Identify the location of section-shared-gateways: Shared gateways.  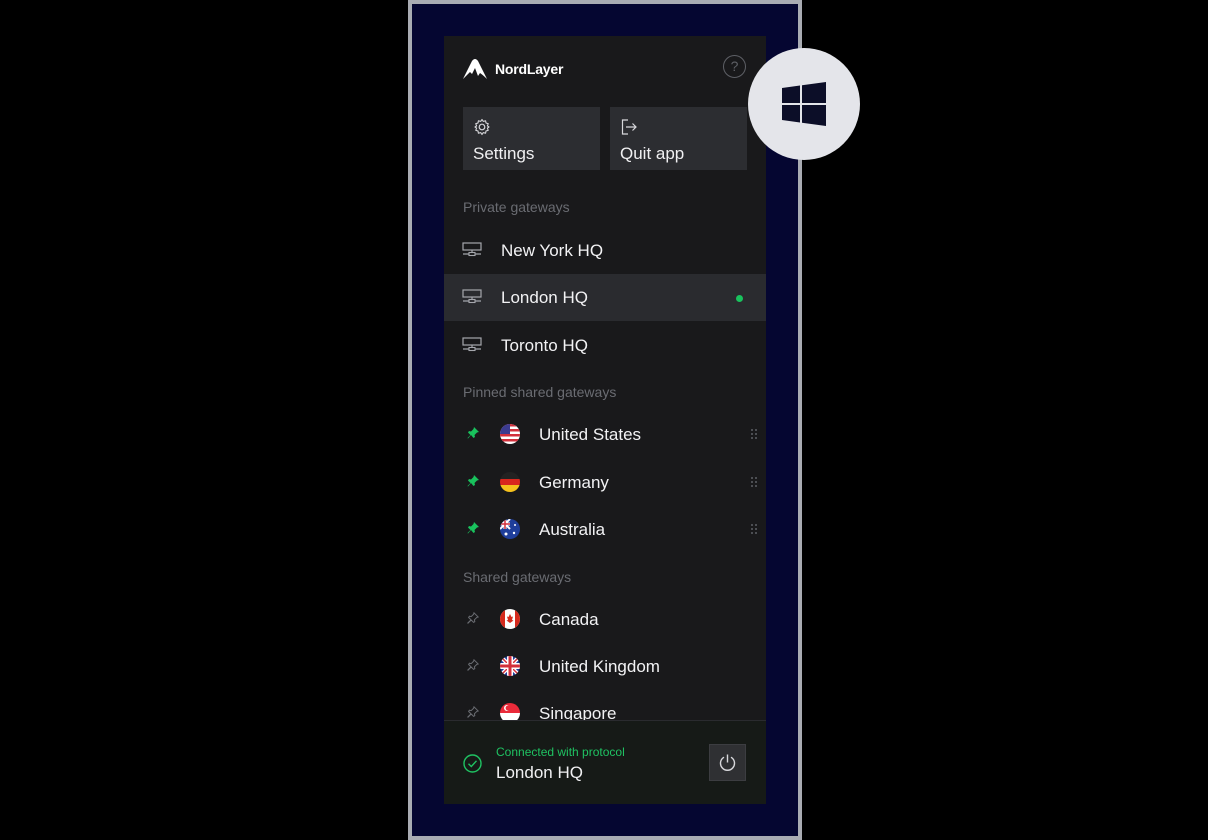
(517, 577).